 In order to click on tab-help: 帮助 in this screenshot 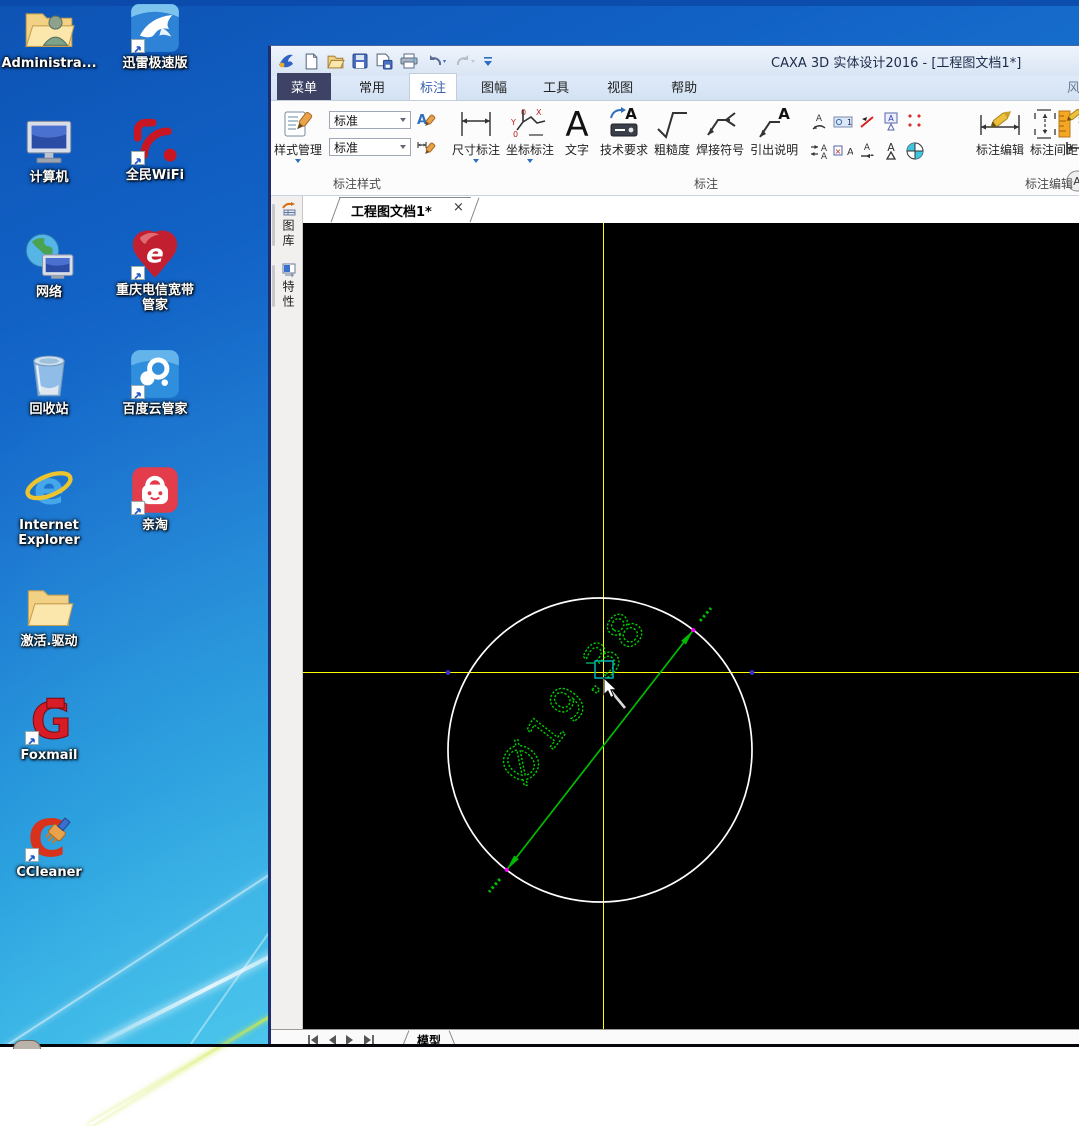, I will do `click(684, 87)`.